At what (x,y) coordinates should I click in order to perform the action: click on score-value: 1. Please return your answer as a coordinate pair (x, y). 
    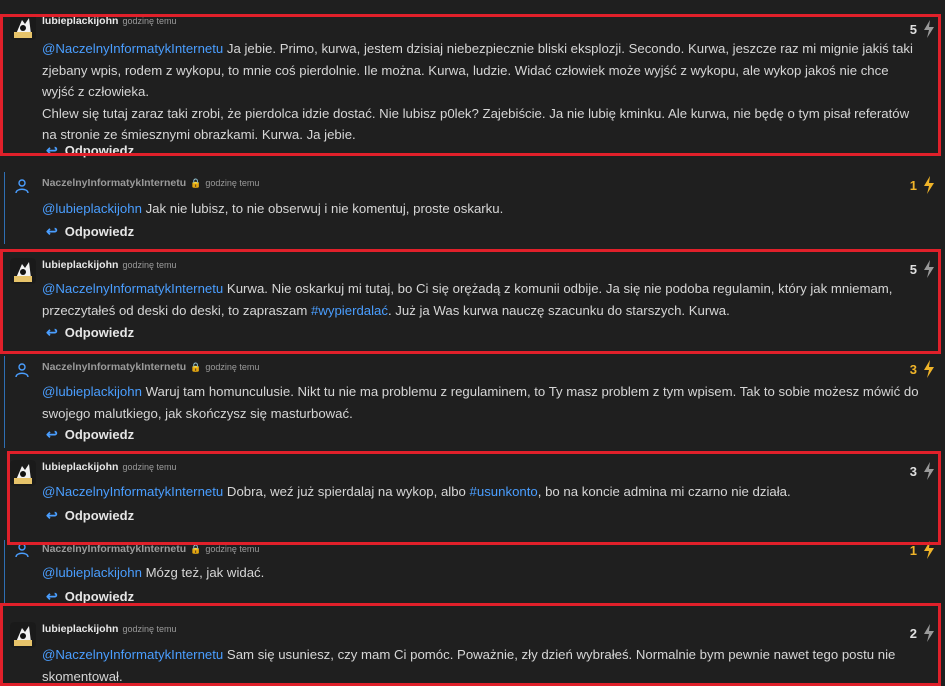
    Looking at the image, I should click on (913, 185).